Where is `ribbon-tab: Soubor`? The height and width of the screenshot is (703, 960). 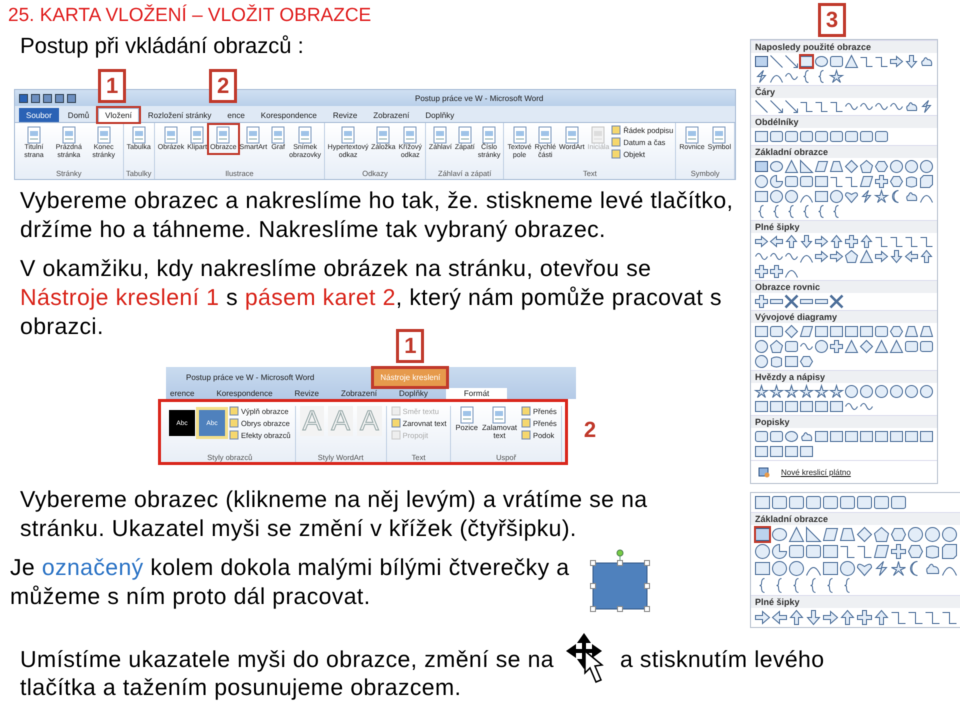 ribbon-tab: Soubor is located at coordinates (39, 115).